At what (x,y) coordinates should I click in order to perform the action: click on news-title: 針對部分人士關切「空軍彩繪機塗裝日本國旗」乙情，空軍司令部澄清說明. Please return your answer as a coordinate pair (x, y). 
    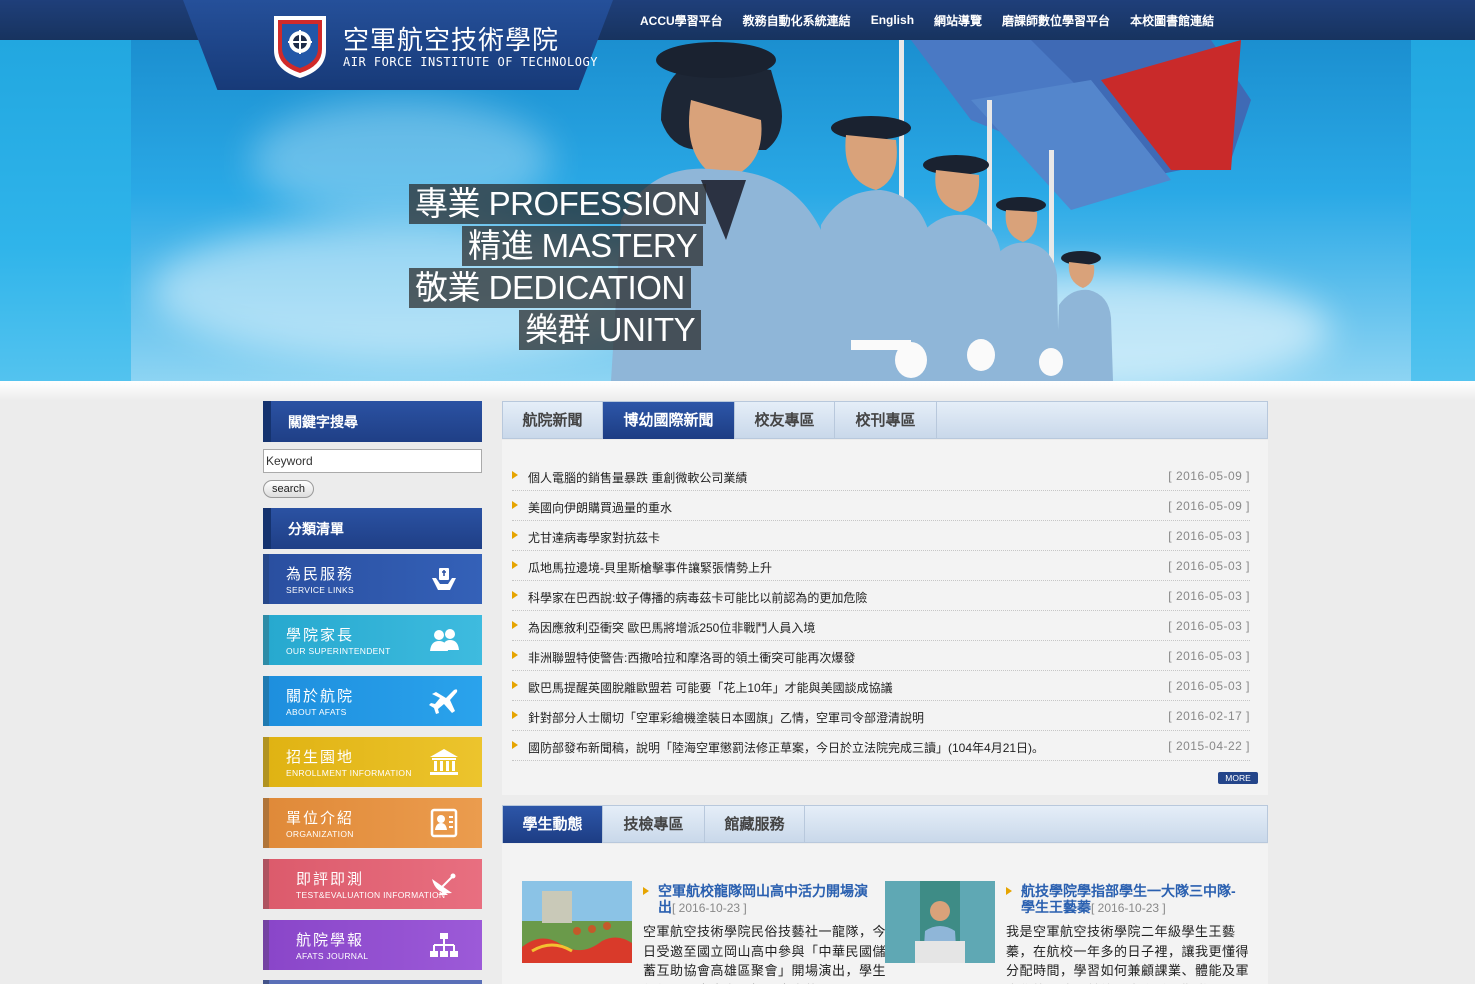
    Looking at the image, I should click on (726, 717).